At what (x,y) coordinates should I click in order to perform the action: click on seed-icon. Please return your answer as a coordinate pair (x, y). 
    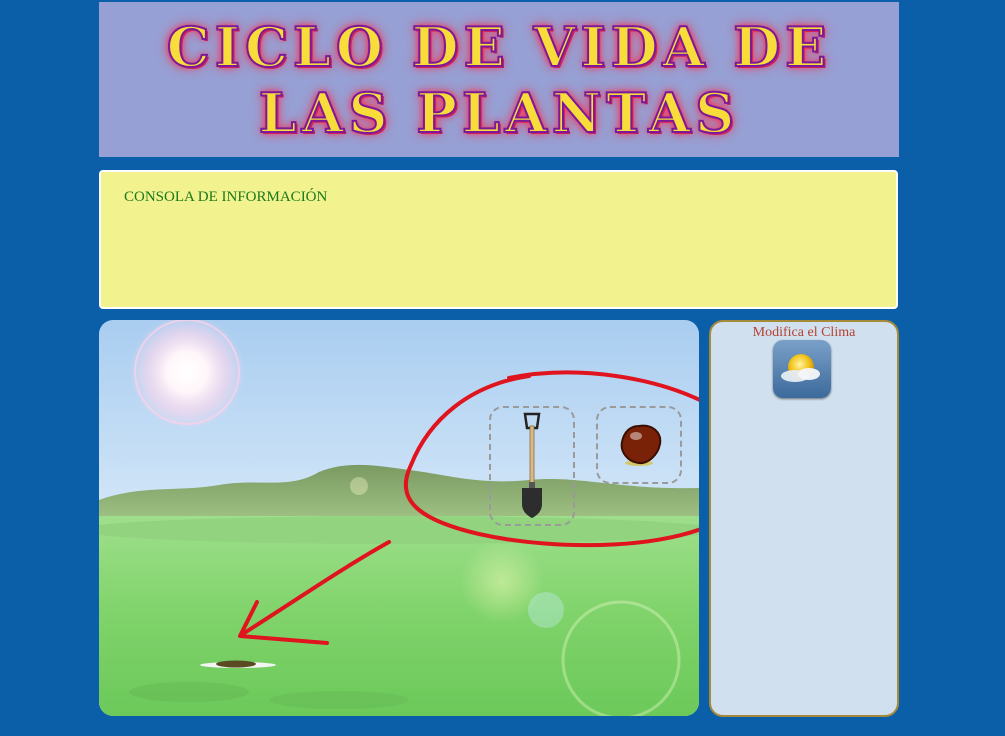
    Looking at the image, I should click on (639, 445).